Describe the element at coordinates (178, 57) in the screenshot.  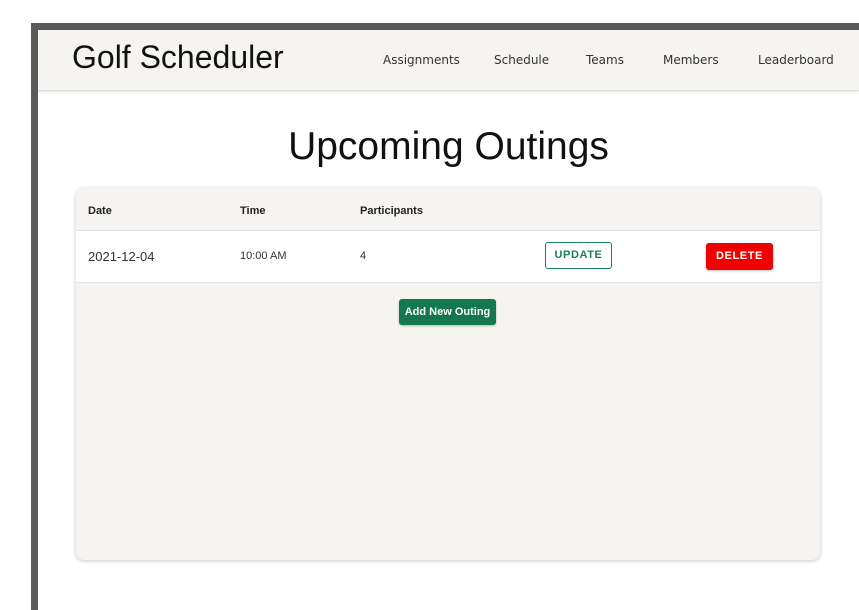
I see `brand-title: Golf Scheduler` at that location.